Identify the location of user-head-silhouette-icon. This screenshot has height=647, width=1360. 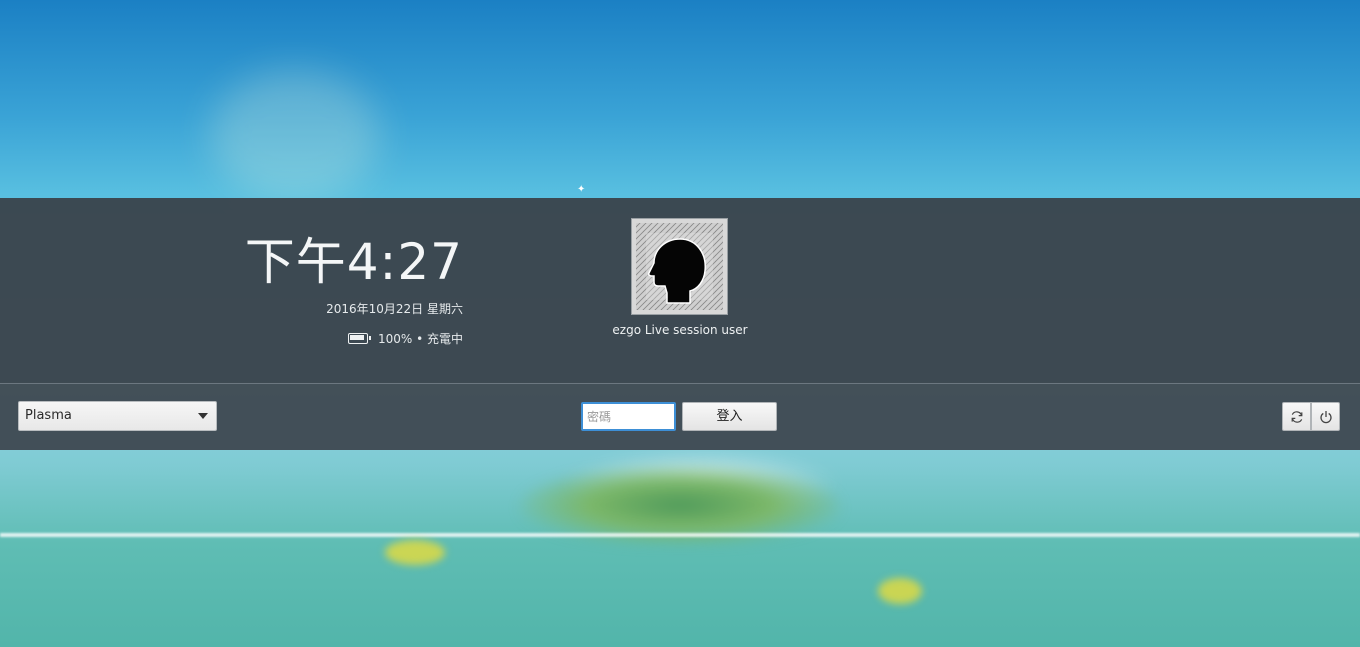
(679, 266).